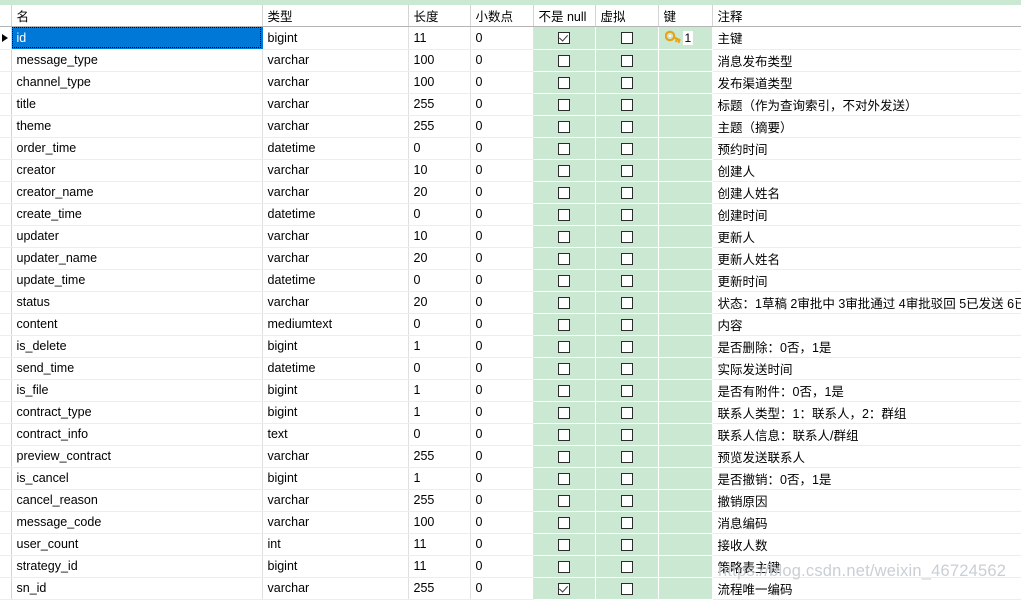 This screenshot has width=1021, height=600. What do you see at coordinates (866, 148) in the screenshot?
I see `cell-comment: 预约时间` at bounding box center [866, 148].